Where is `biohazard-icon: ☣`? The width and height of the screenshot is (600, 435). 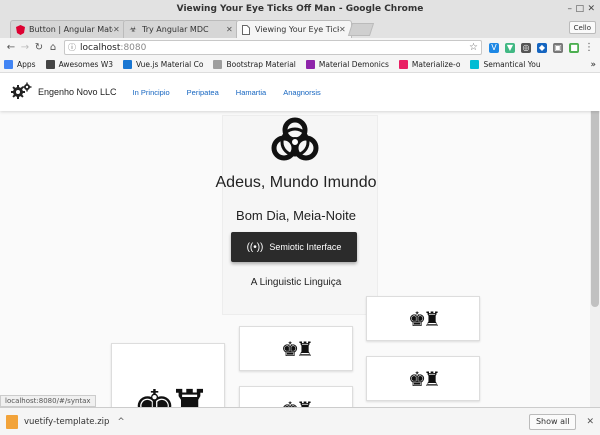 biohazard-icon: ☣ is located at coordinates (133, 29).